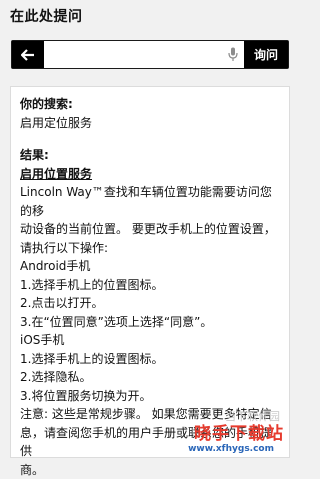 This screenshot has height=479, width=320. I want to click on back-arrow-icon, so click(28, 55).